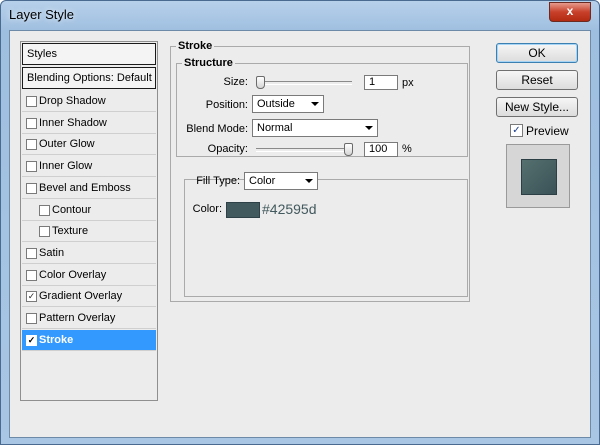 The width and height of the screenshot is (600, 445). Describe the element at coordinates (85, 187) in the screenshot. I see `style-item-label: Bevel and Emboss` at that location.